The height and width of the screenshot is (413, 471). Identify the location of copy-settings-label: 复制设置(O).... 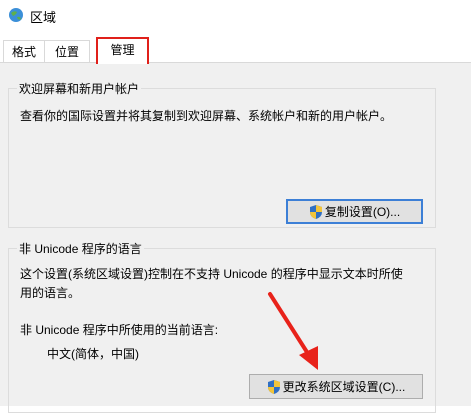
(362, 212).